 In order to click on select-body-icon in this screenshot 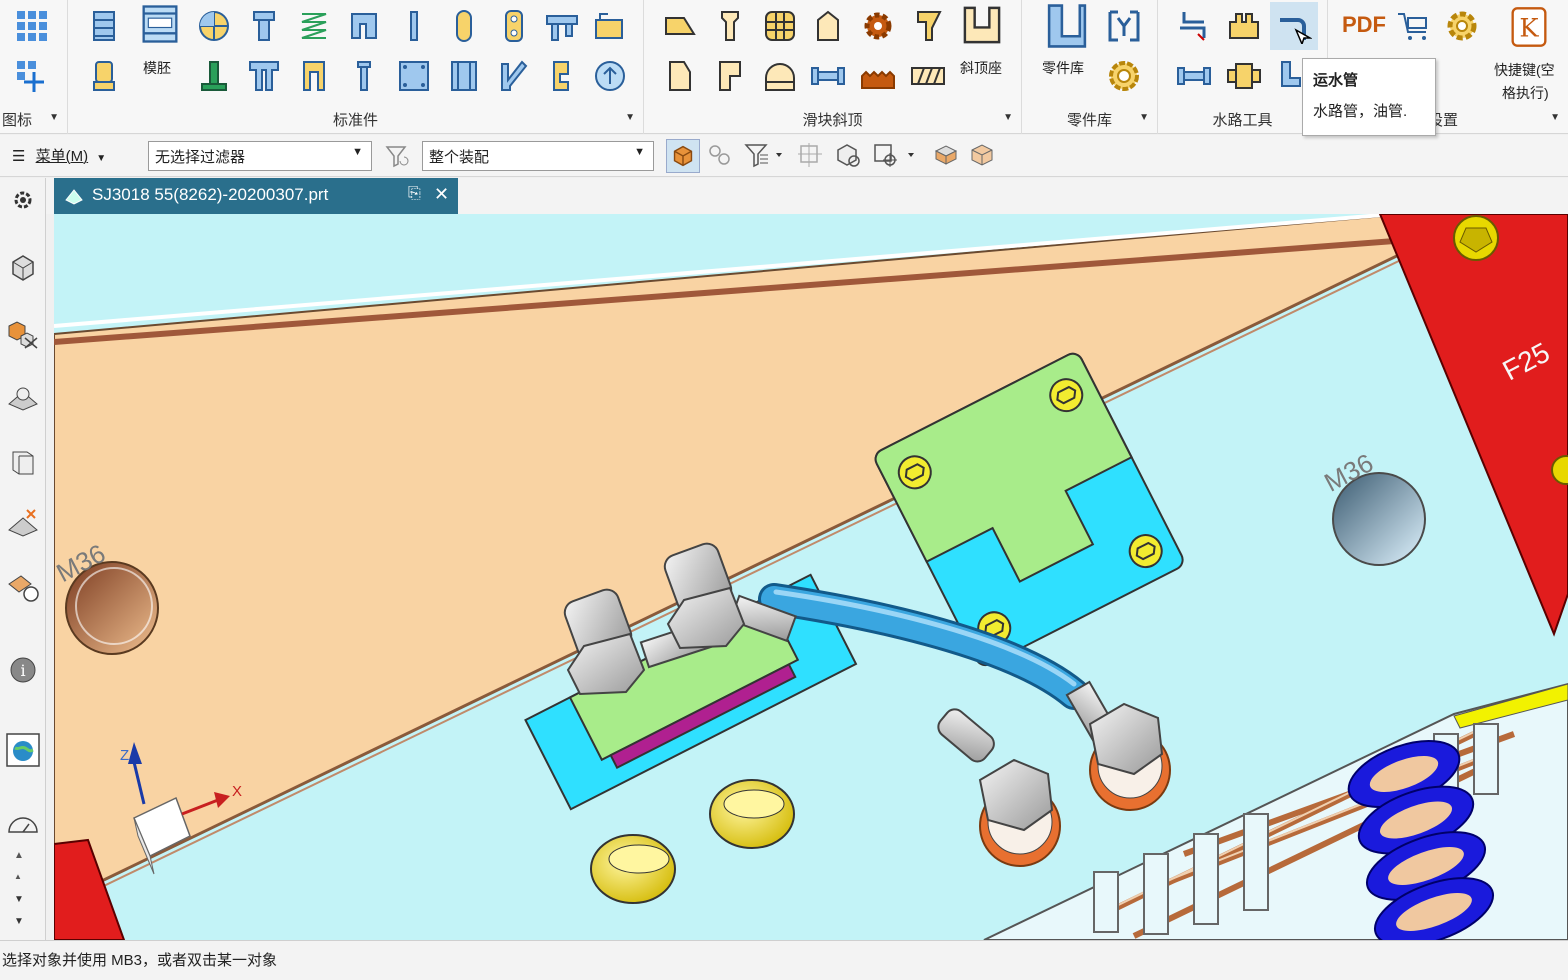, I will do `click(683, 156)`.